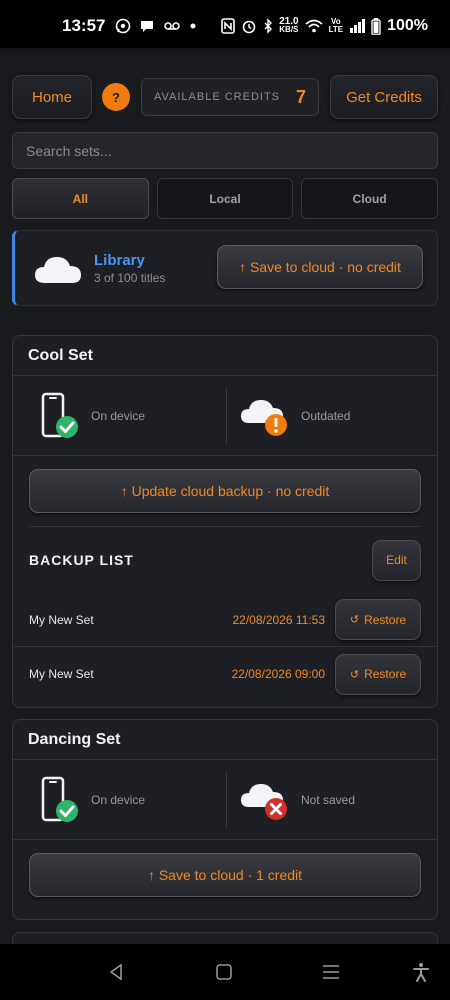 The height and width of the screenshot is (1000, 450). What do you see at coordinates (147, 26) in the screenshot?
I see `chat-bubble-icon` at bounding box center [147, 26].